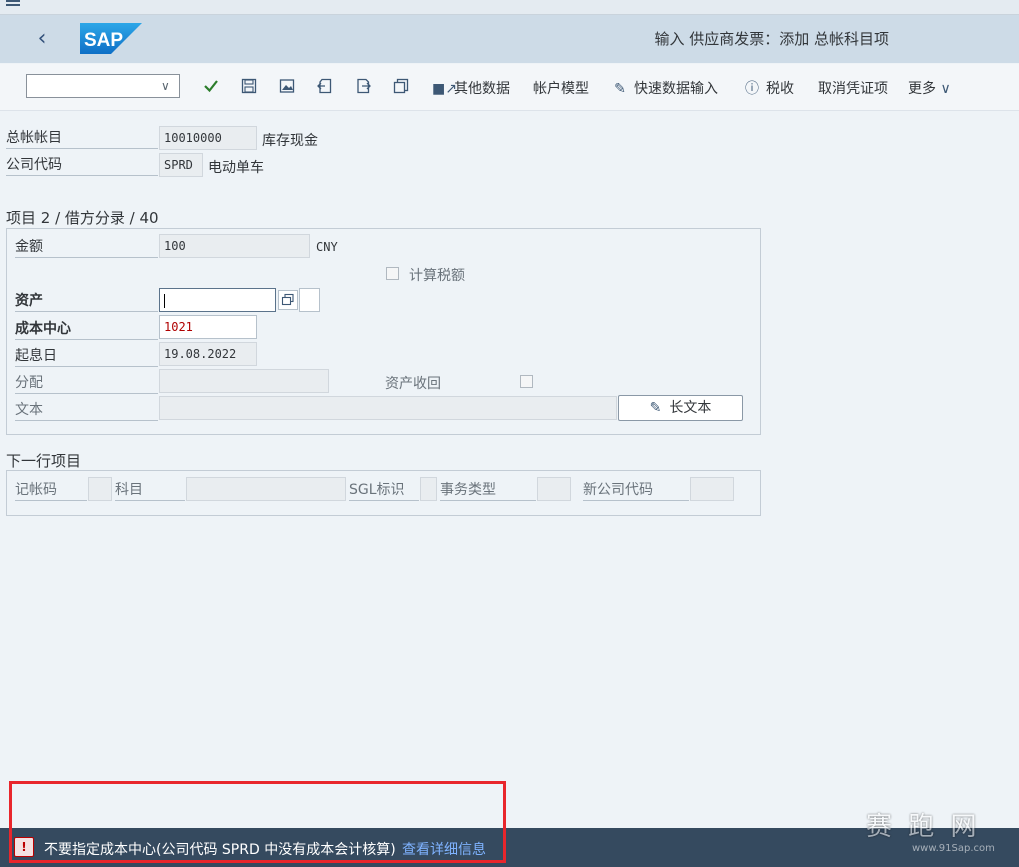 The width and height of the screenshot is (1019, 867). What do you see at coordinates (428, 489) in the screenshot?
I see `sgl-indicator-field` at bounding box center [428, 489].